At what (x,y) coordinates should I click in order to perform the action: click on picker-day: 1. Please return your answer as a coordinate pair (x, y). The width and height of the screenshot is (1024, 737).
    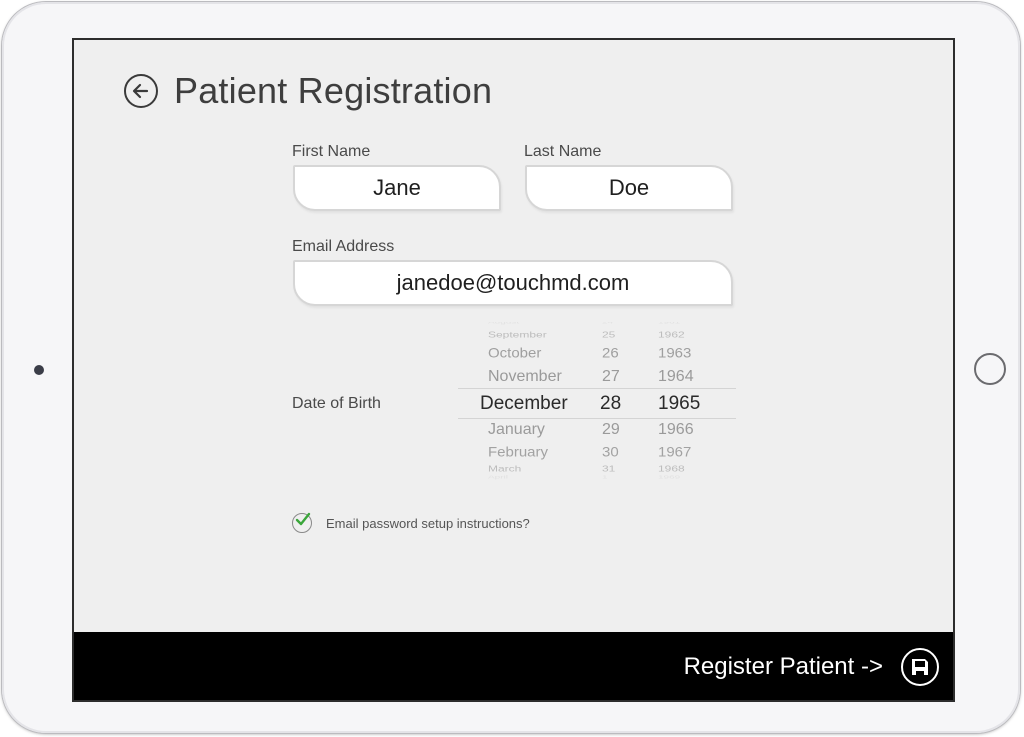
    Looking at the image, I should click on (605, 477).